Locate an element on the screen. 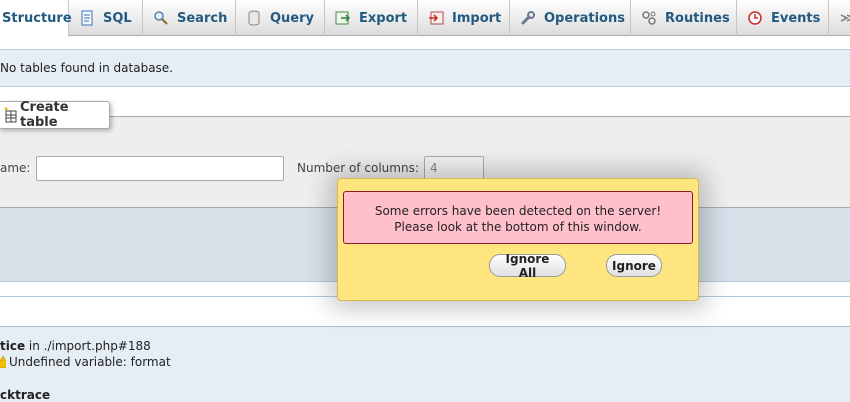 The height and width of the screenshot is (402, 850). error-notice-prefix: tice is located at coordinates (13, 346).